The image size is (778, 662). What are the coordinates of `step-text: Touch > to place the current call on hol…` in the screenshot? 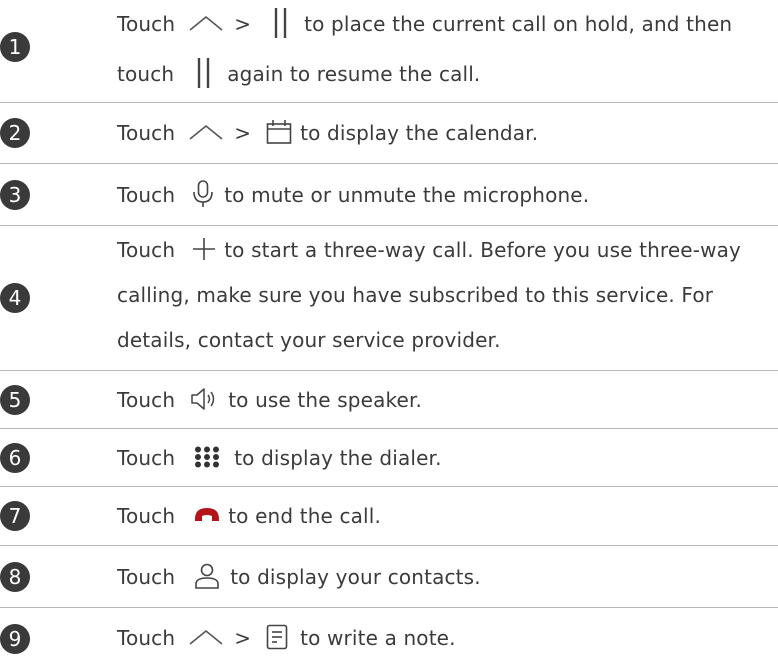 It's located at (447, 49).